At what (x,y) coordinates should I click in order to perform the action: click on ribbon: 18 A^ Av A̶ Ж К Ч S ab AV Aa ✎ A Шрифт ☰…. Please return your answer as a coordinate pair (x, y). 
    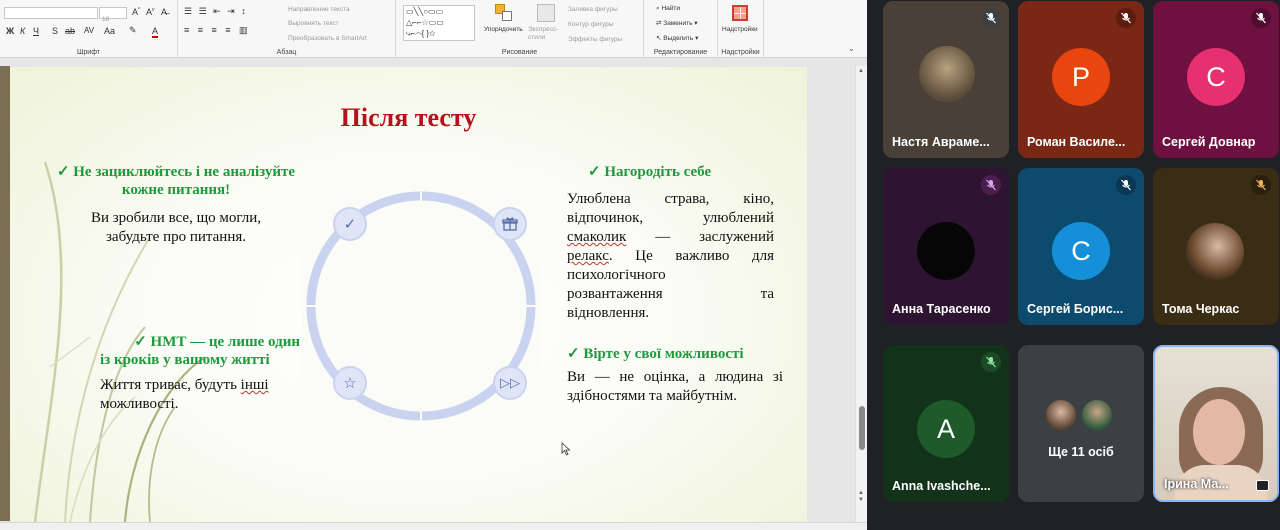
    Looking at the image, I should click on (433, 29).